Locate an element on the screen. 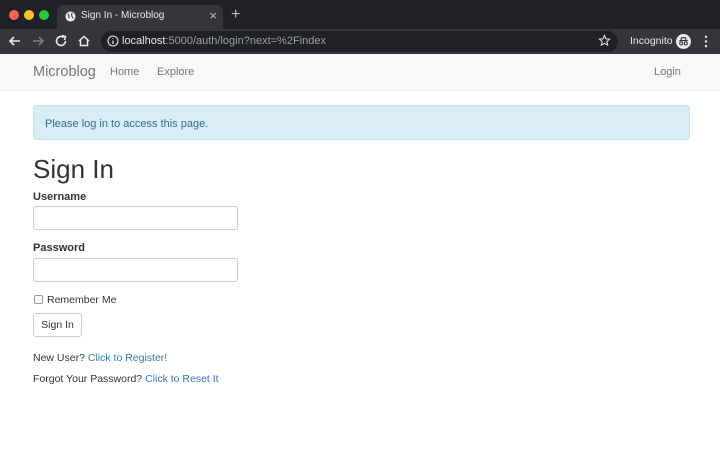 The height and width of the screenshot is (454, 720). reset-prefix: Forgot Your Password? is located at coordinates (88, 379).